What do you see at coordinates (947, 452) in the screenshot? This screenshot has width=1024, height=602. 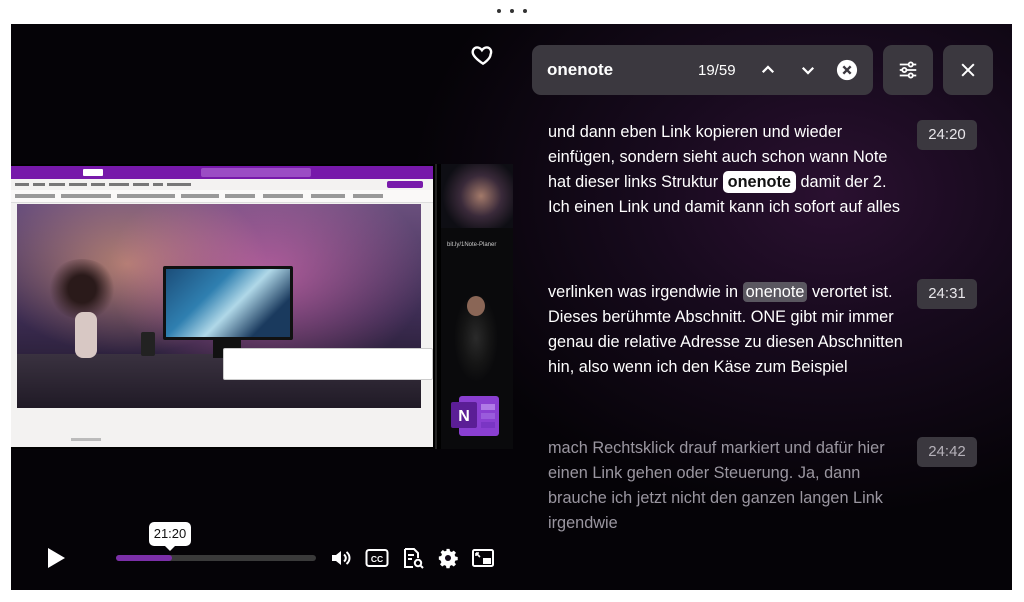 I see `timestamp-button: 24:42` at bounding box center [947, 452].